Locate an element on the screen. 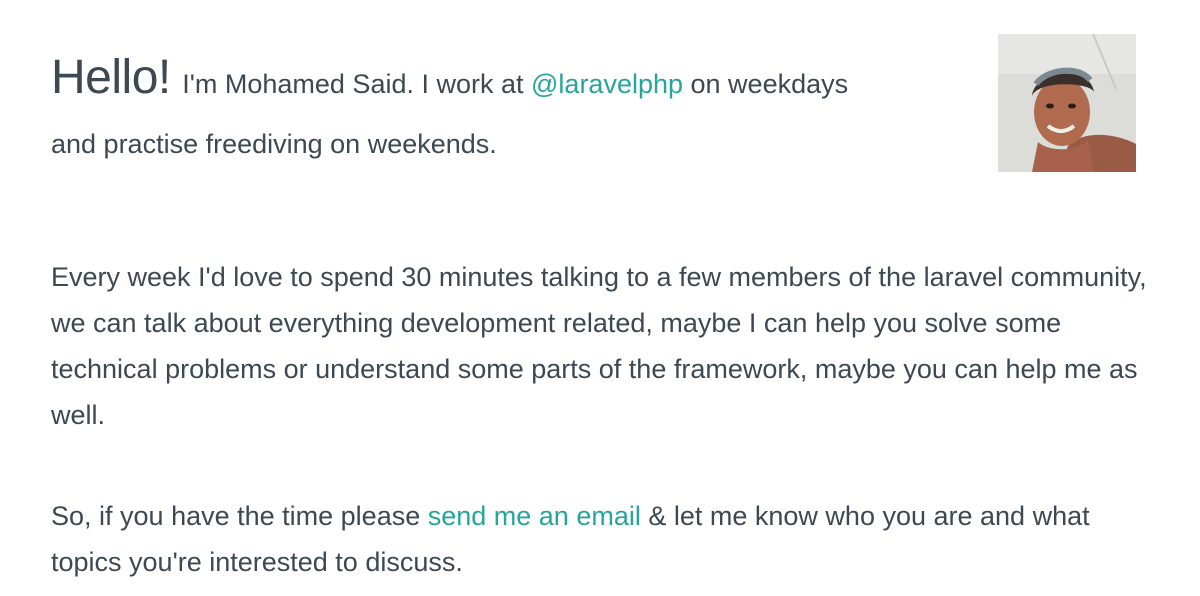 The width and height of the screenshot is (1200, 596). avatar is located at coordinates (1067, 103).